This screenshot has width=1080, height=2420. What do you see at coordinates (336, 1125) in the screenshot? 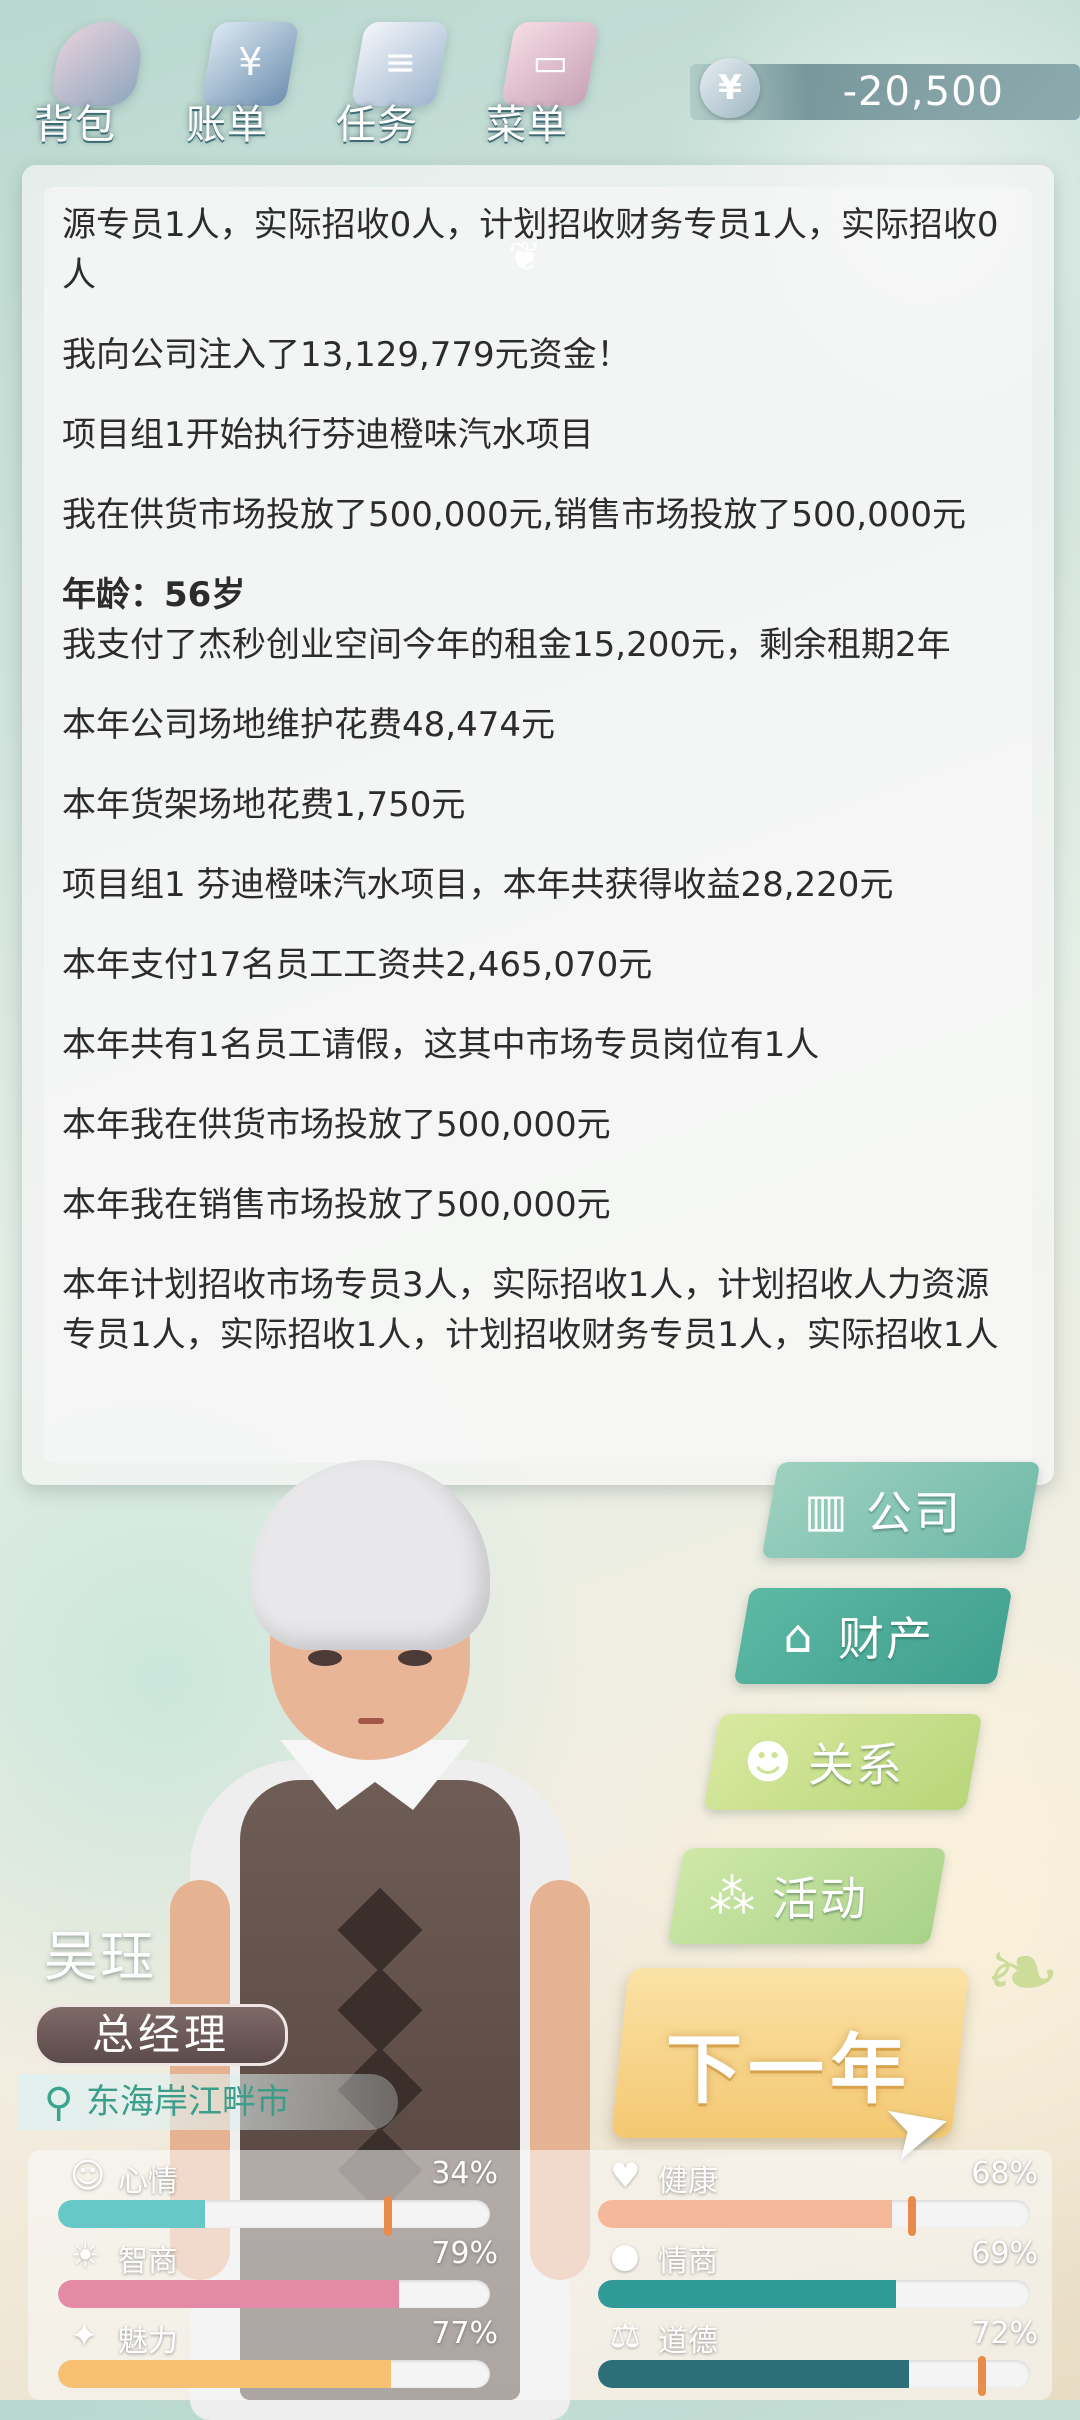
I see `log-line: 本年我在供货市场投放了500,000元` at bounding box center [336, 1125].